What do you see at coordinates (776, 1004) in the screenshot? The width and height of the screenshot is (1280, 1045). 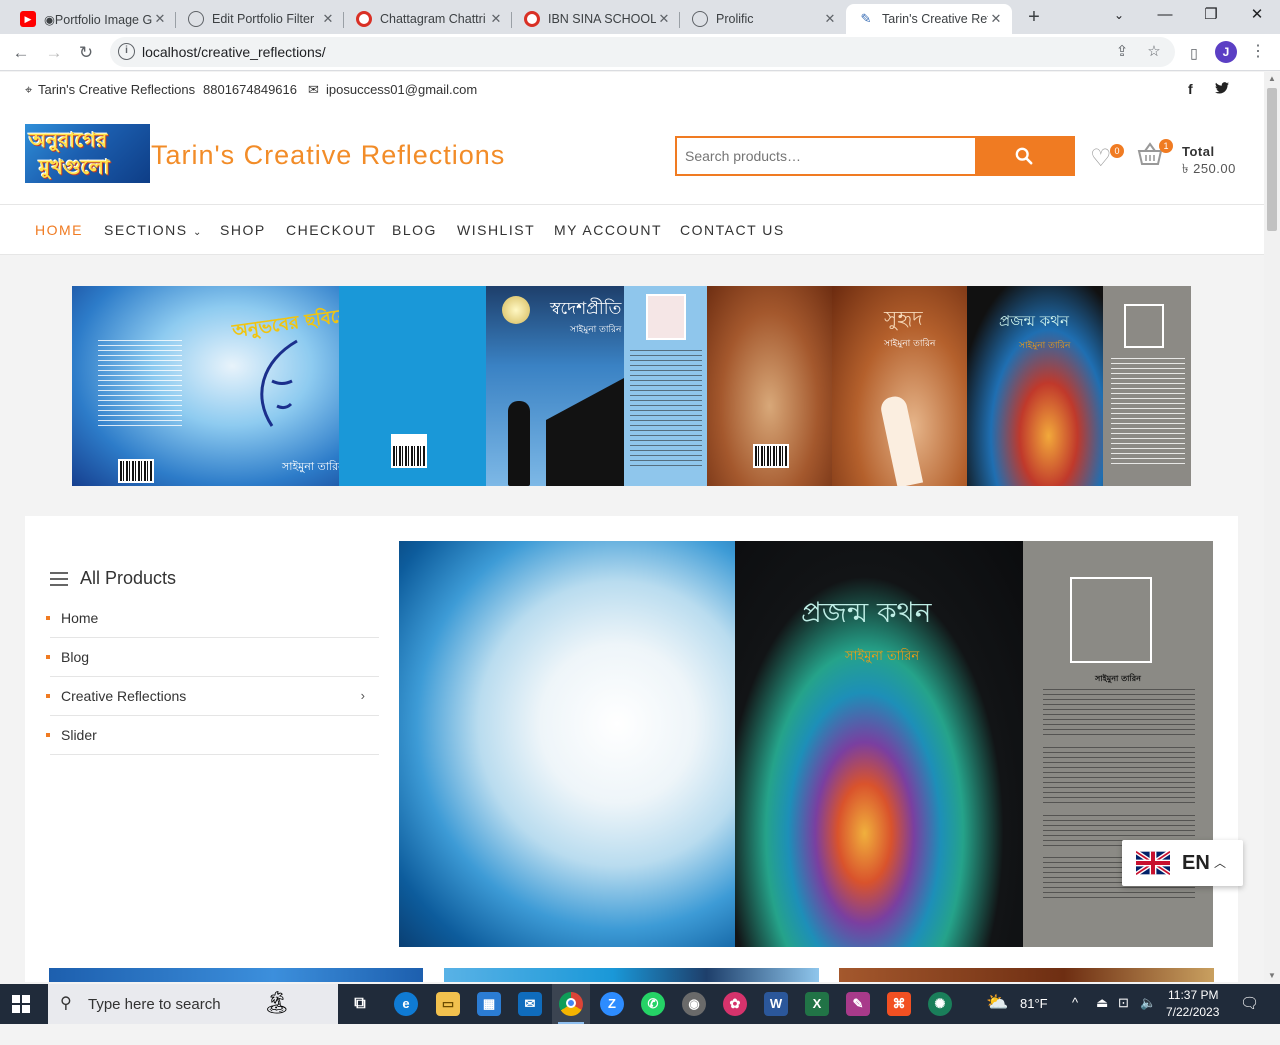 I see `word-icon: W` at bounding box center [776, 1004].